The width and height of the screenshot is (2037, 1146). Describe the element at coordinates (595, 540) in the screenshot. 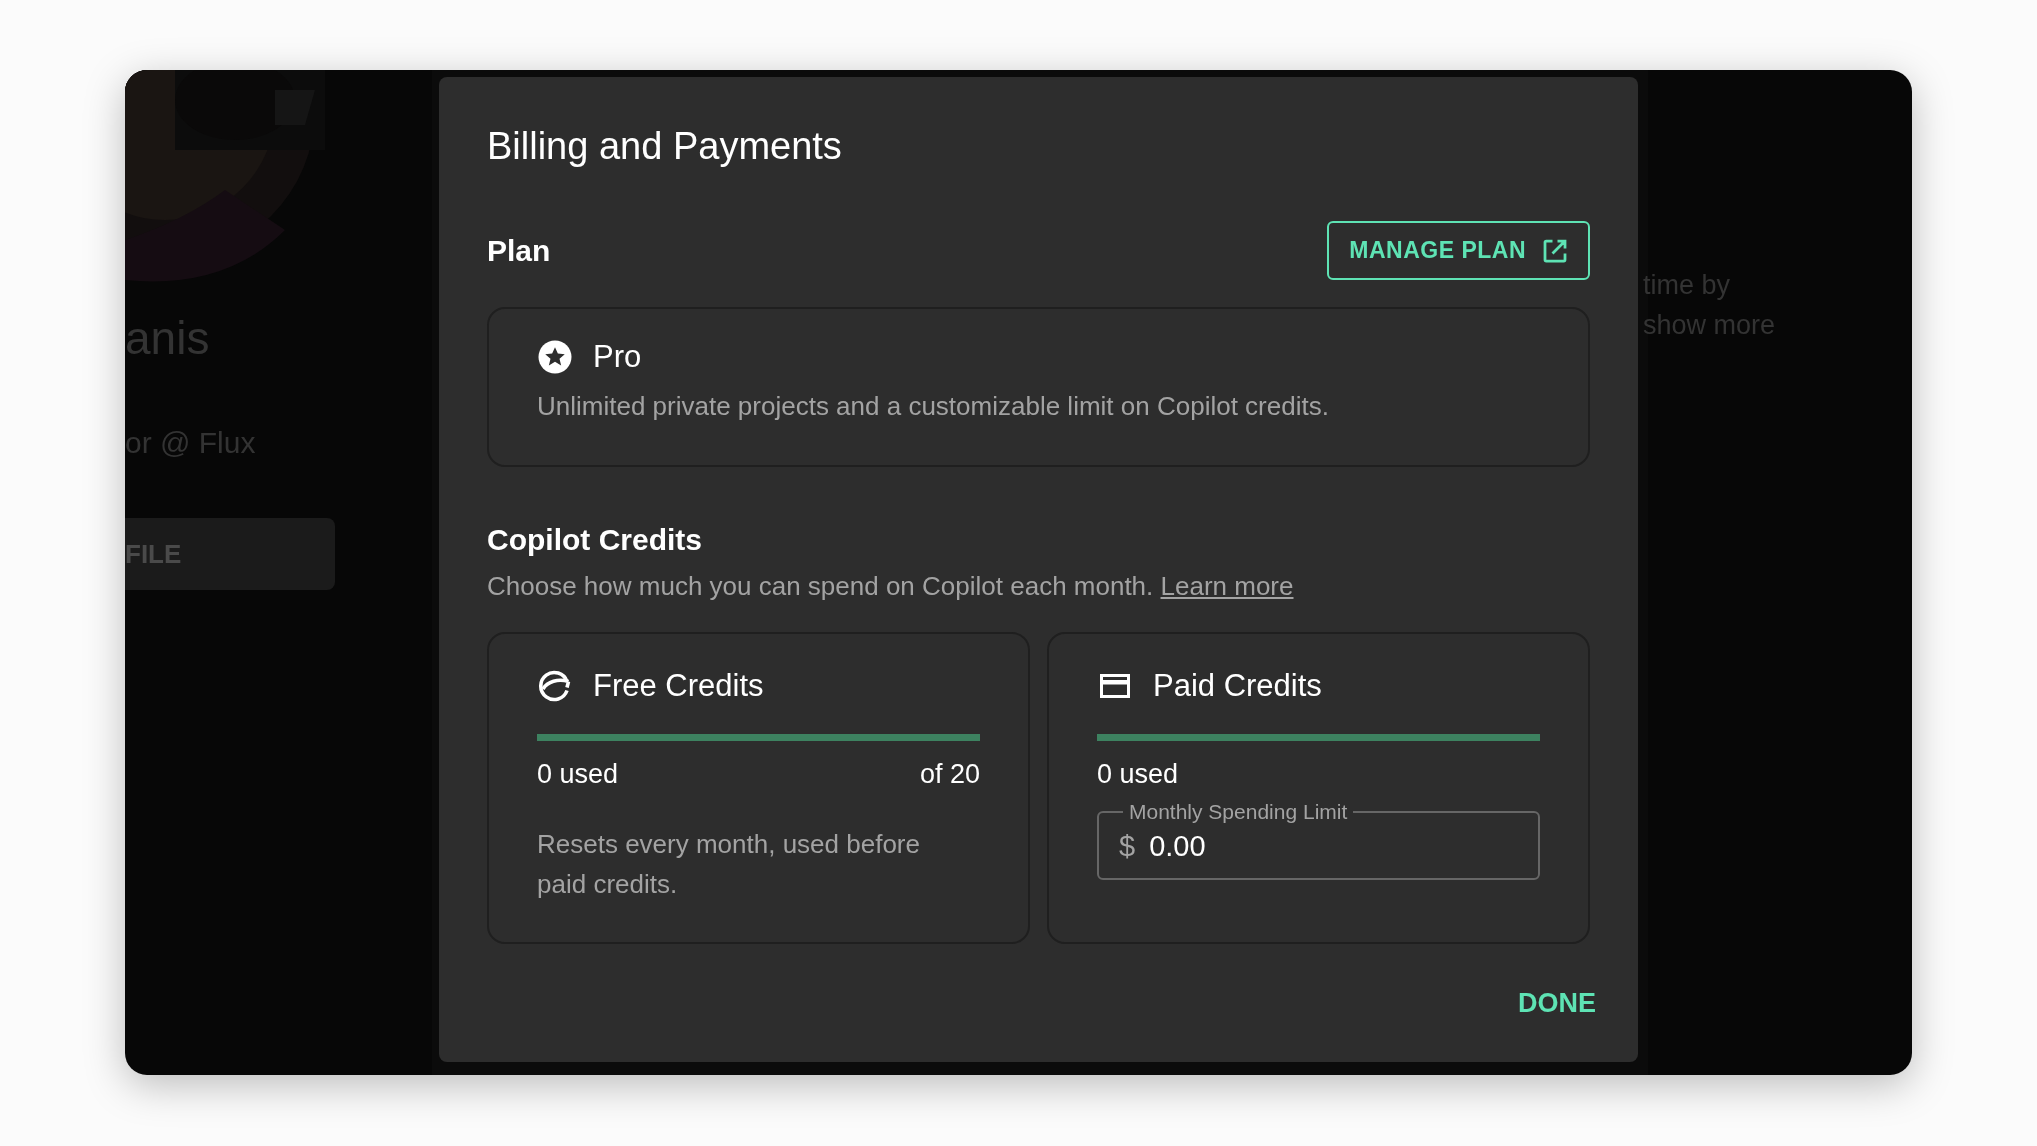

I see `credits-heading: Copilot Credits` at that location.